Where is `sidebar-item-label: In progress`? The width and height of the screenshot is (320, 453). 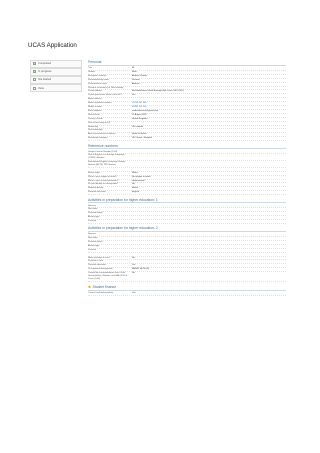
sidebar-item-label: In progress is located at coordinates (45, 72).